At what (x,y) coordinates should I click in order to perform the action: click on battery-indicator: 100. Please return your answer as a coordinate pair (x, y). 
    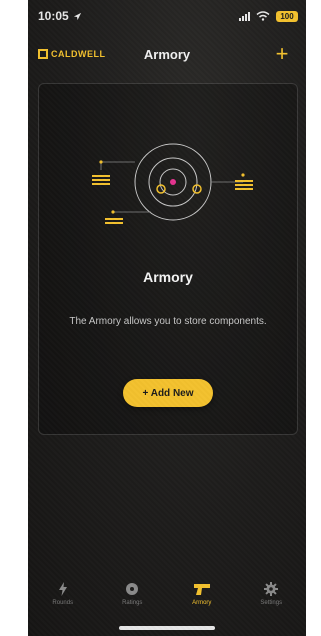
    Looking at the image, I should click on (287, 16).